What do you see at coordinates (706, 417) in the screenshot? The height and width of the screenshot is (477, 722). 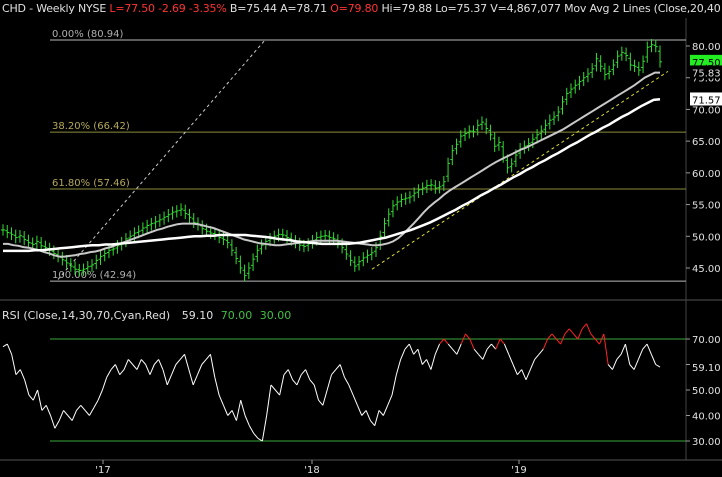 I see `rsi-axis-label: 40.00` at bounding box center [706, 417].